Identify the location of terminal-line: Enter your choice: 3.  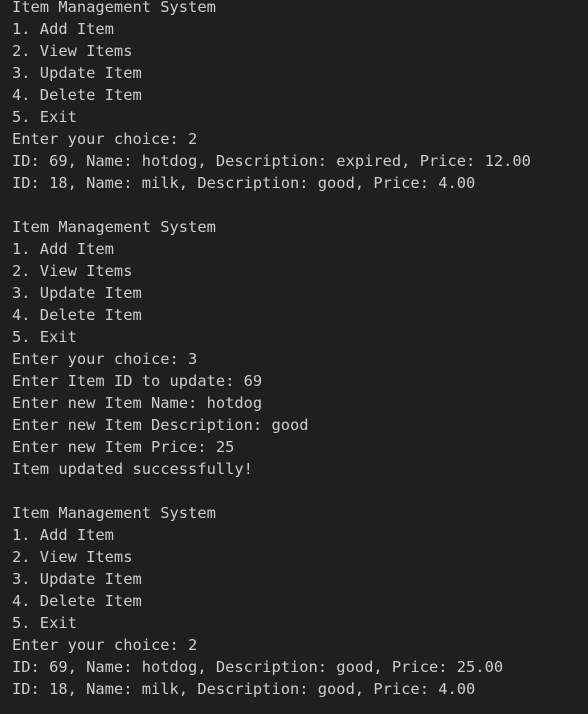
(105, 359).